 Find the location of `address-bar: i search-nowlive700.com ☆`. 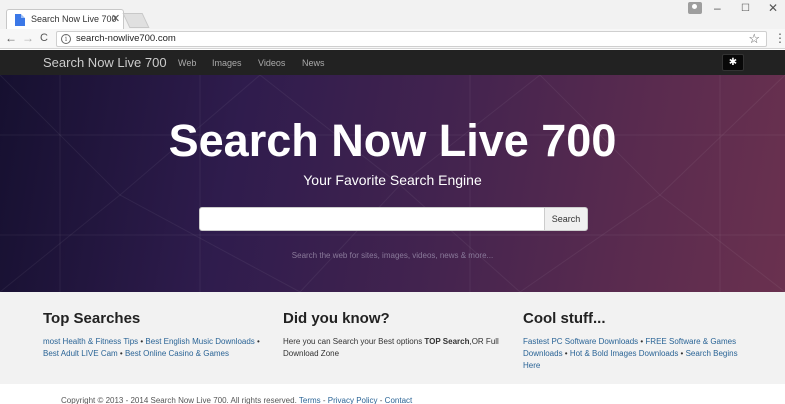

address-bar: i search-nowlive700.com ☆ is located at coordinates (411, 39).